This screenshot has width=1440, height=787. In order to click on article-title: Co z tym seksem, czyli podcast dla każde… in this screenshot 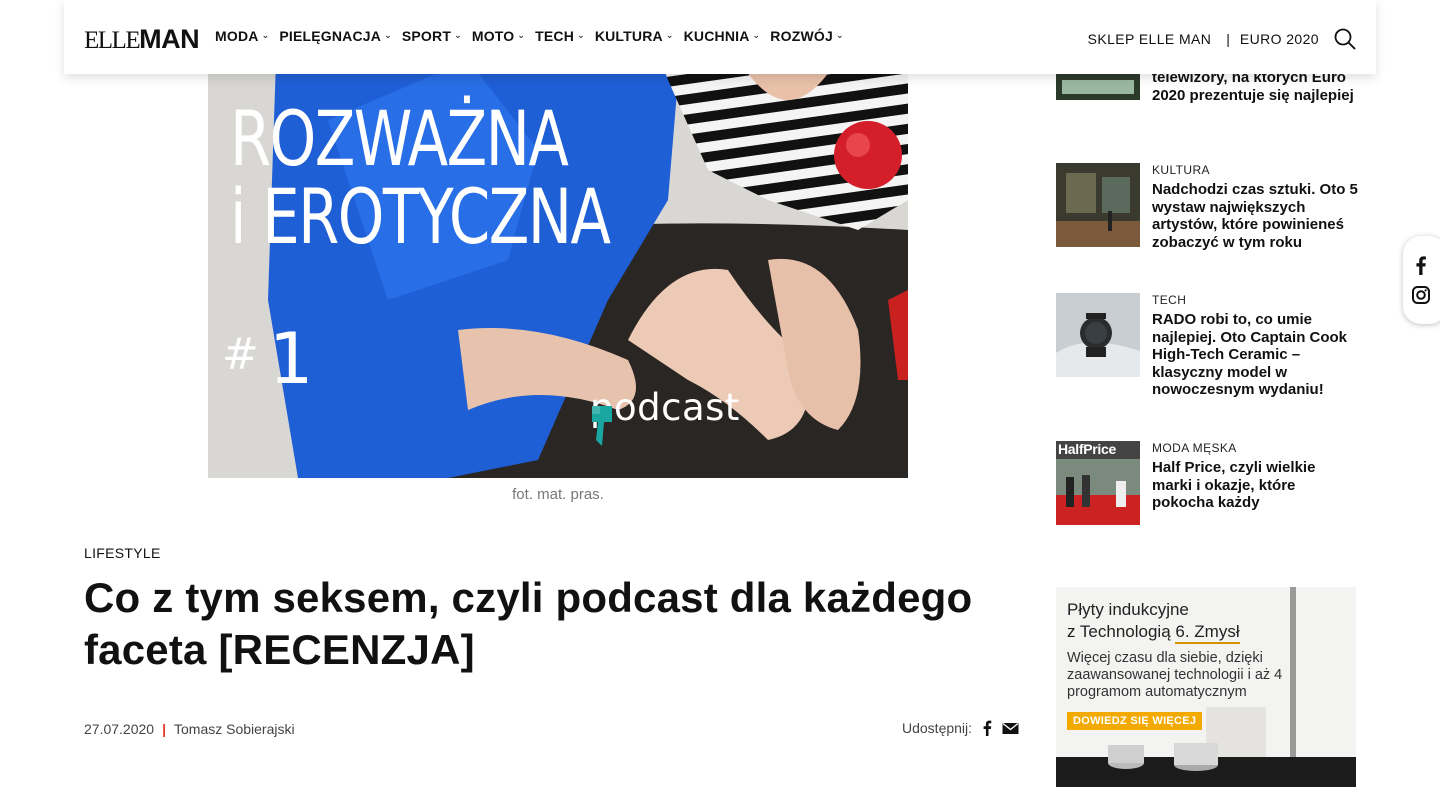, I will do `click(528, 623)`.